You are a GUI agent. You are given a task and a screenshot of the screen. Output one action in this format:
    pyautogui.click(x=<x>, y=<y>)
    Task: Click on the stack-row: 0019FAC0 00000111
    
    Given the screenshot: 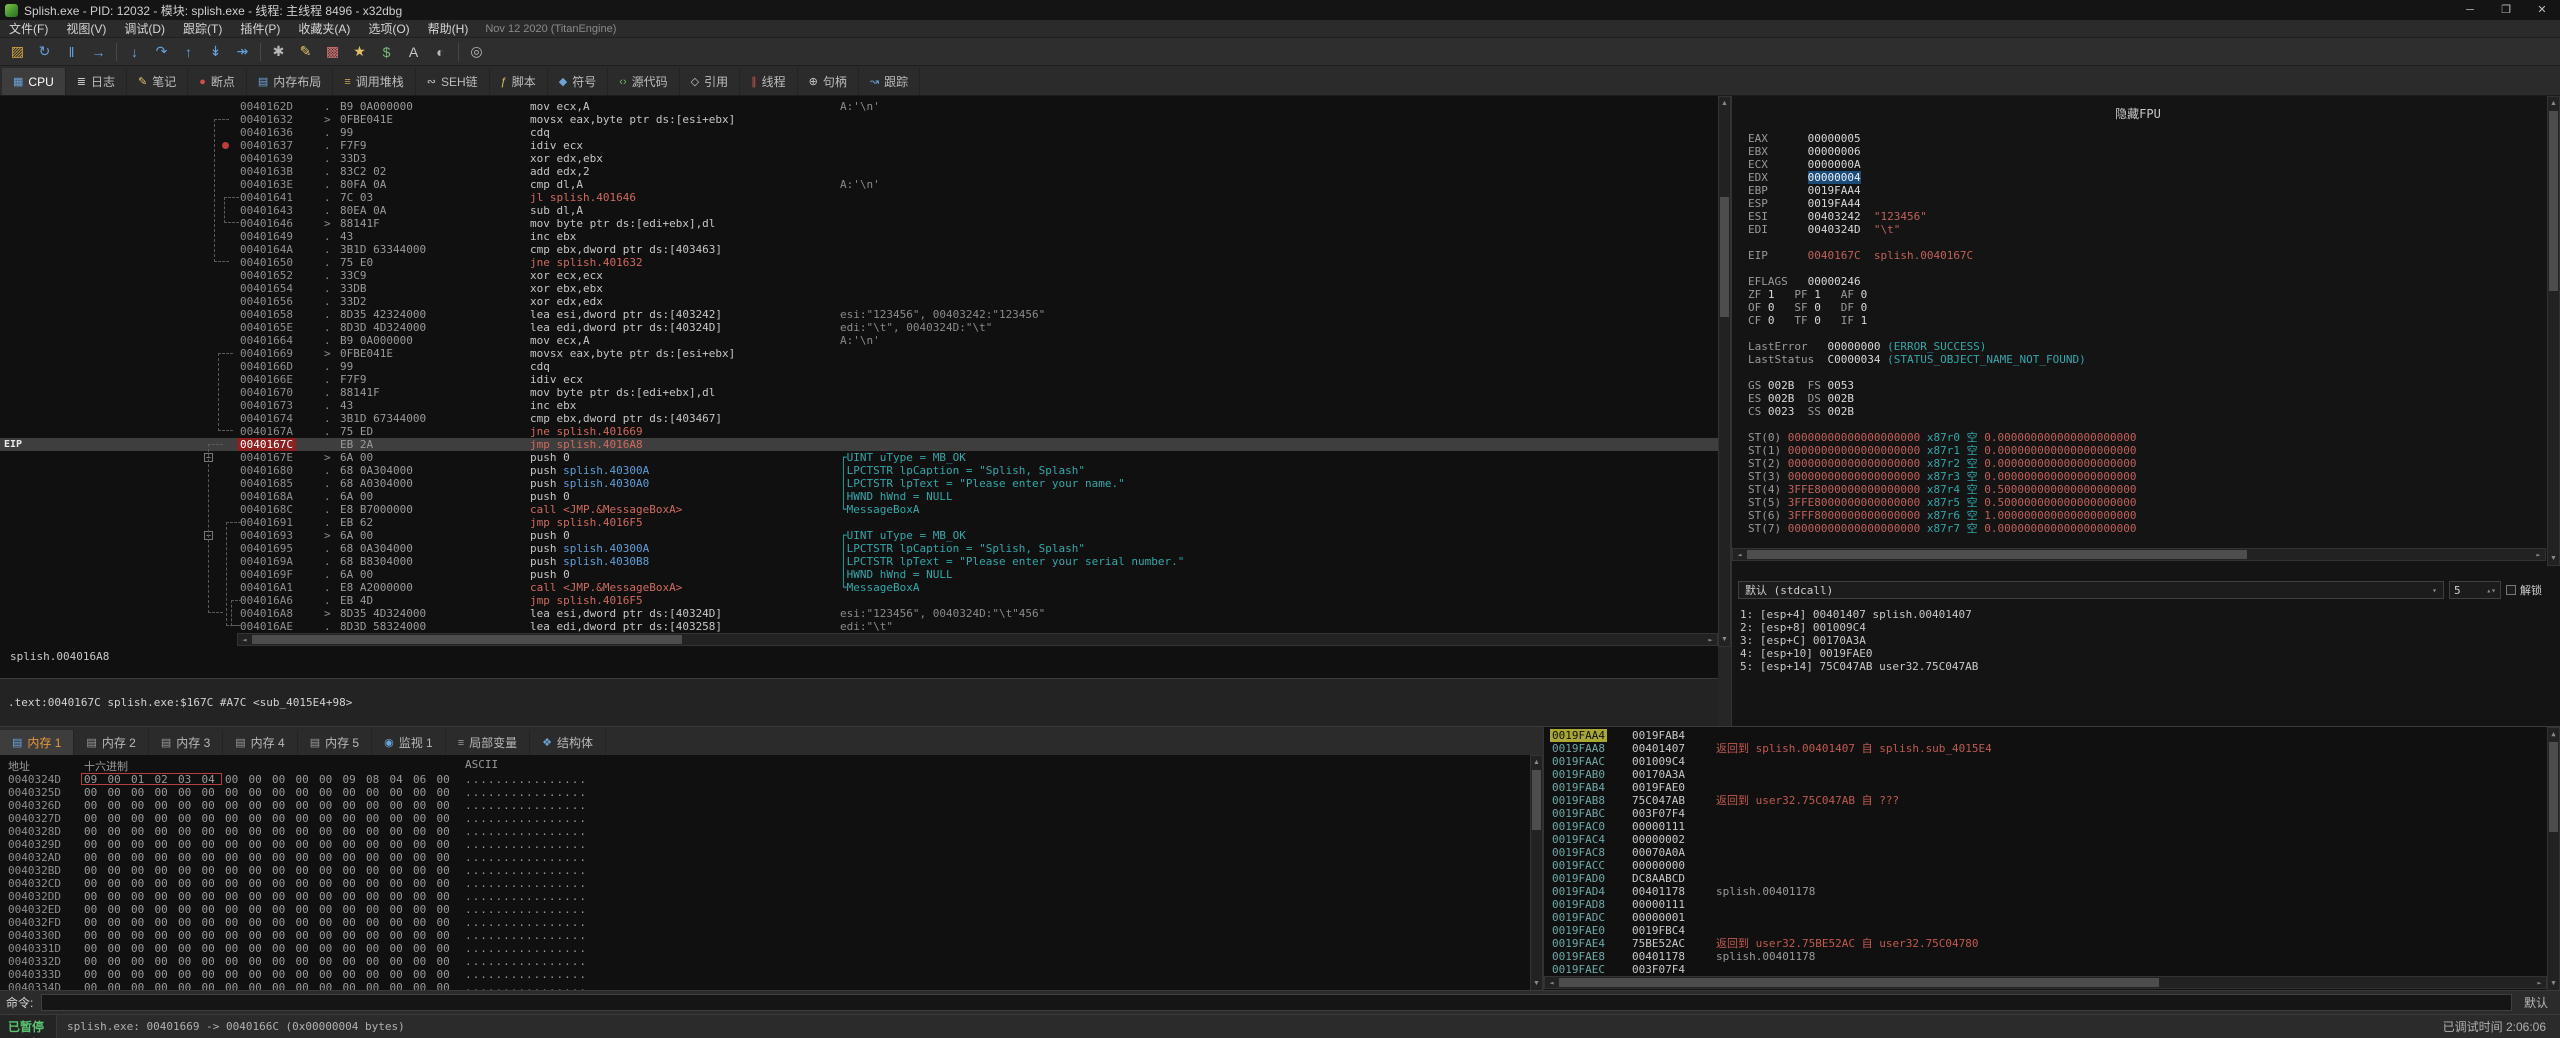 What is the action you would take?
    pyautogui.click(x=2052, y=826)
    